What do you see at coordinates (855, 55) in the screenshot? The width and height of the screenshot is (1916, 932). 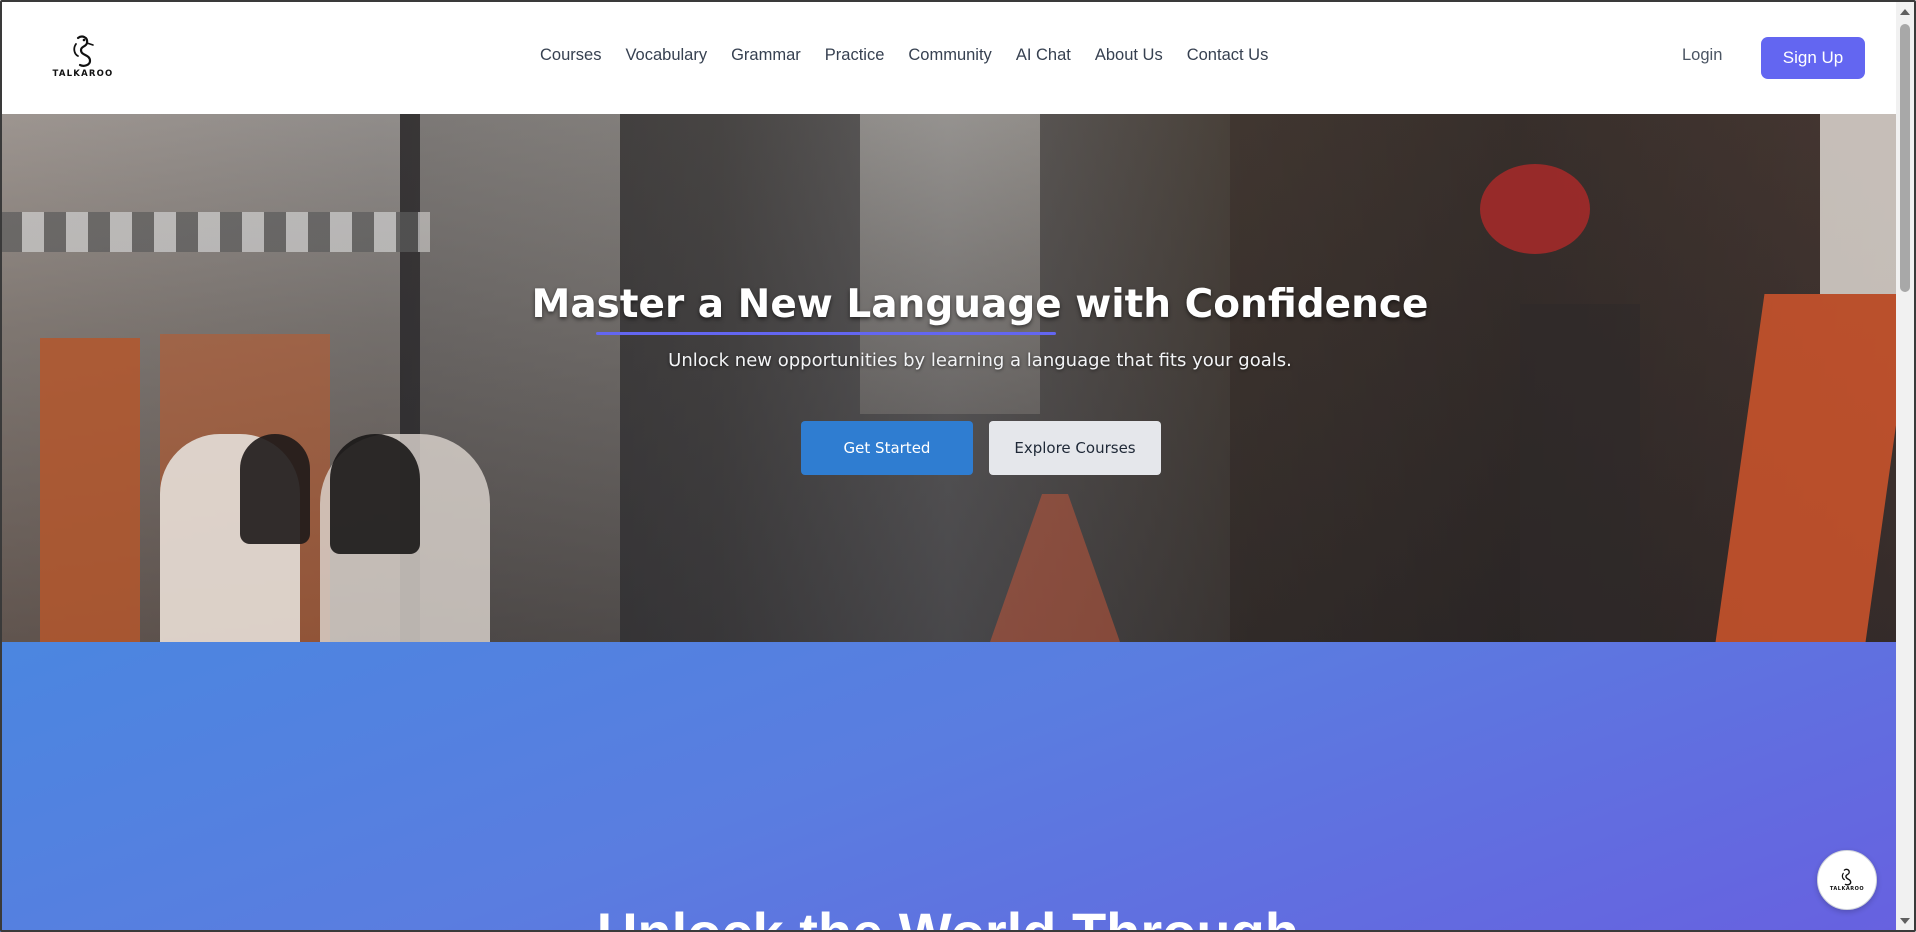 I see `nav-practice: Practice` at bounding box center [855, 55].